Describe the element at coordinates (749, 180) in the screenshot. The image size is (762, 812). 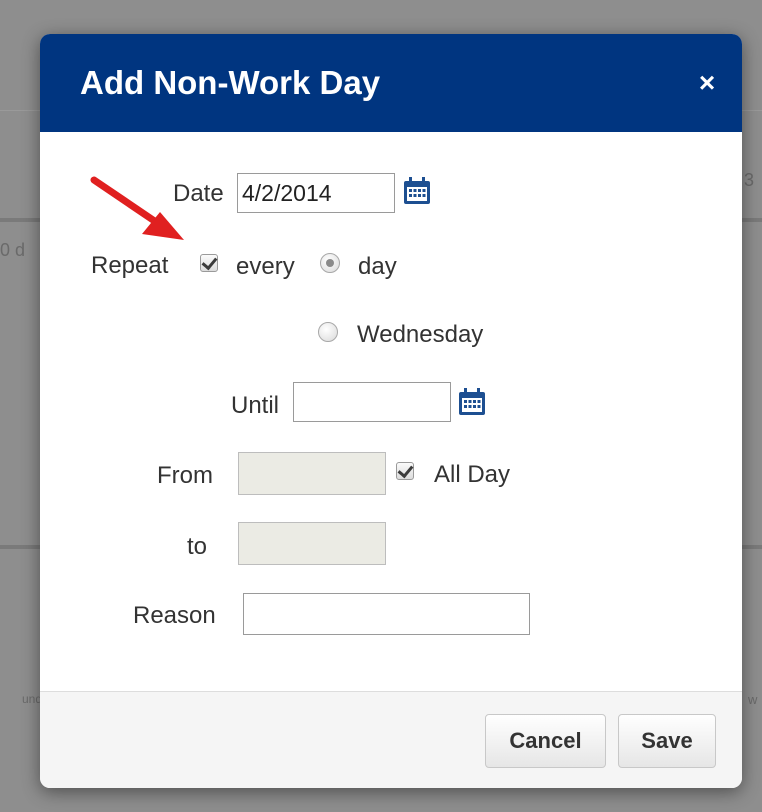
I see `background-text: 3` at that location.